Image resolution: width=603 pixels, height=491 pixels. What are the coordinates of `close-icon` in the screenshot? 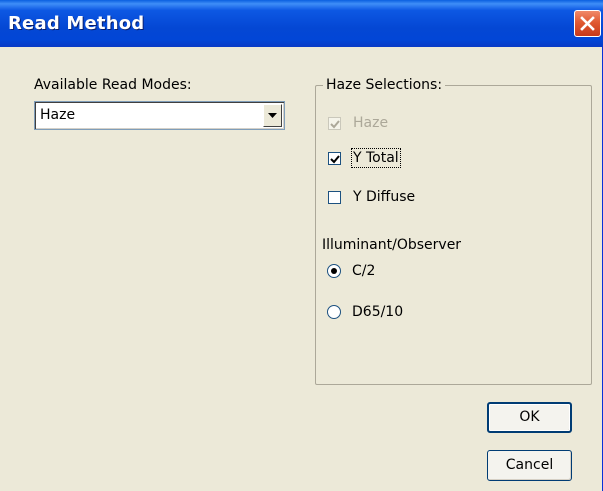 It's located at (587, 23).